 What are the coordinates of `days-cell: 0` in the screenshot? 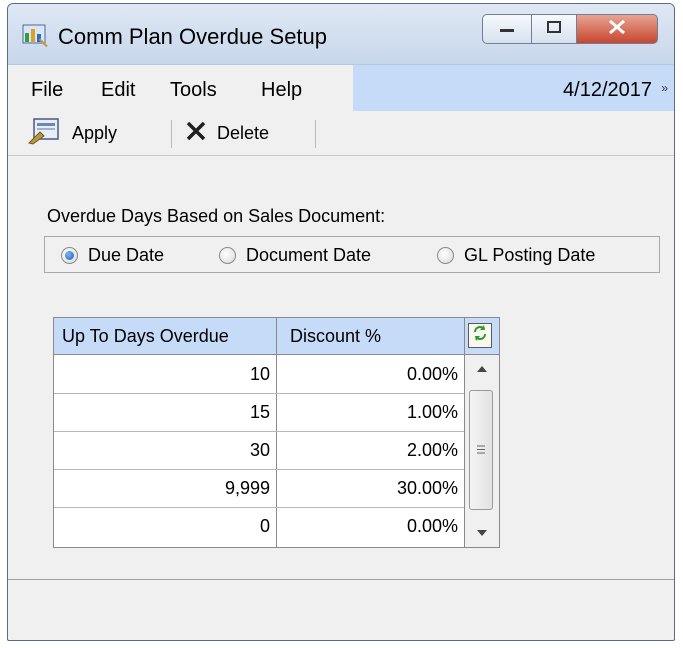 It's located at (165, 526).